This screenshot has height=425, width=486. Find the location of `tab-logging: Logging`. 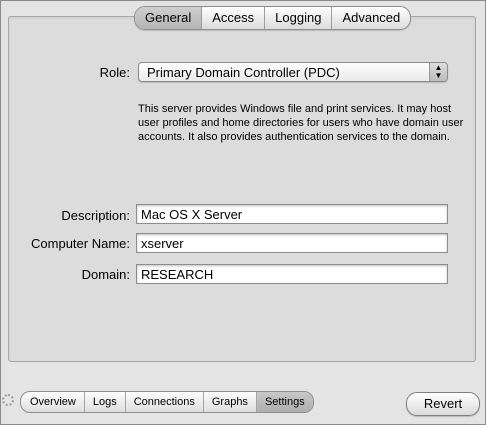

tab-logging: Logging is located at coordinates (297, 18).